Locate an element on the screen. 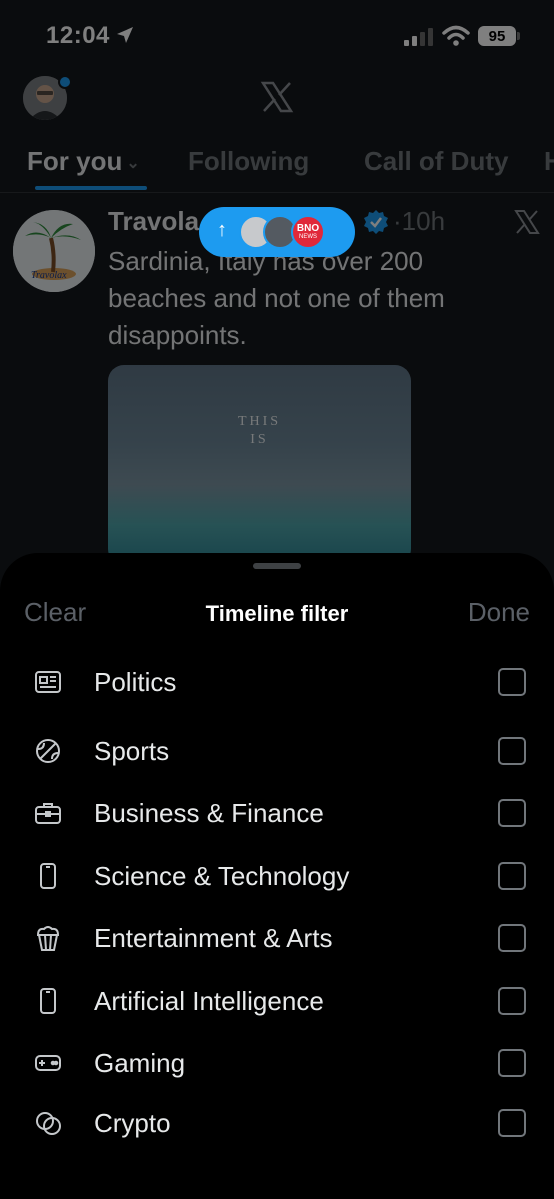 The height and width of the screenshot is (1199, 554). post-timestamp: ·10h is located at coordinates (419, 221).